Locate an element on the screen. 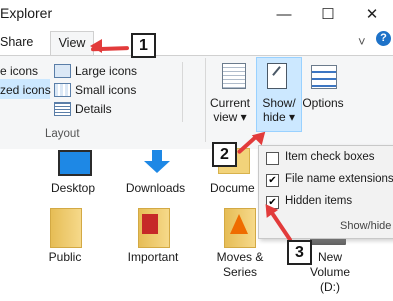  close-button: ✕ is located at coordinates (371, 14).